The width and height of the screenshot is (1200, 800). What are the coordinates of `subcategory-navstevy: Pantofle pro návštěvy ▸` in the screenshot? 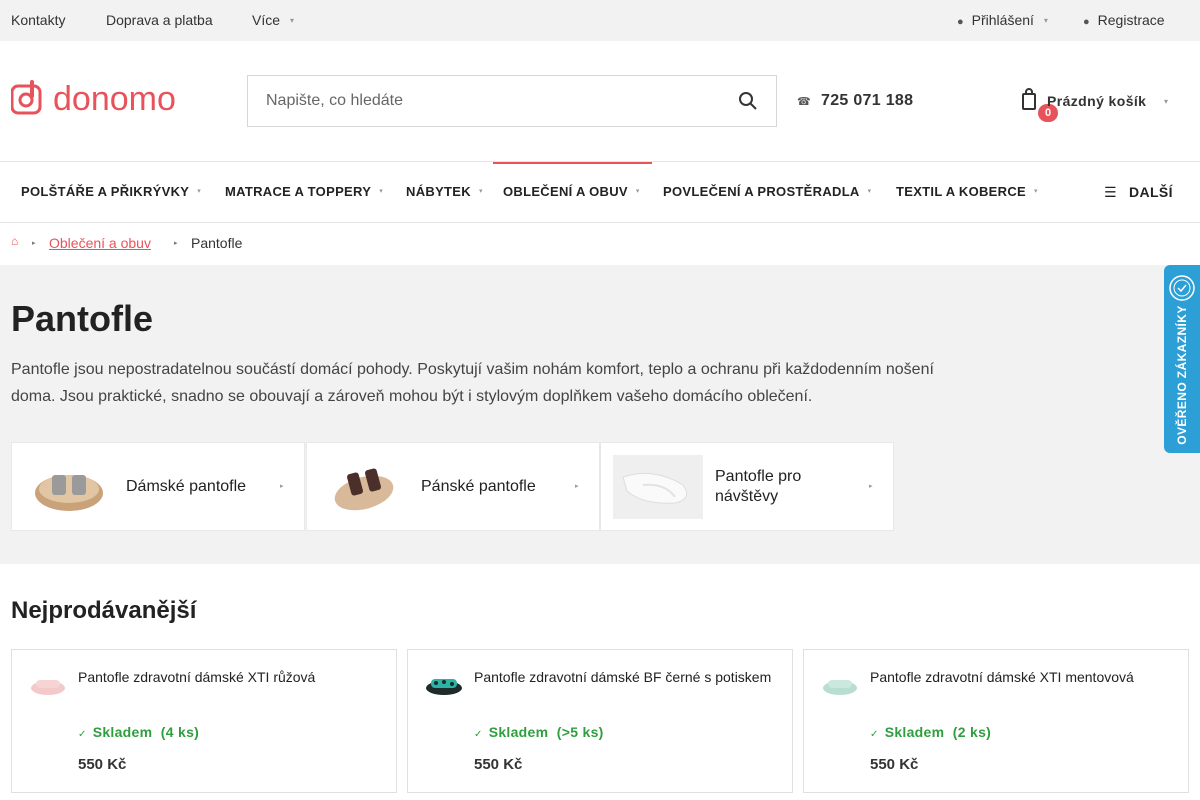 It's located at (747, 486).